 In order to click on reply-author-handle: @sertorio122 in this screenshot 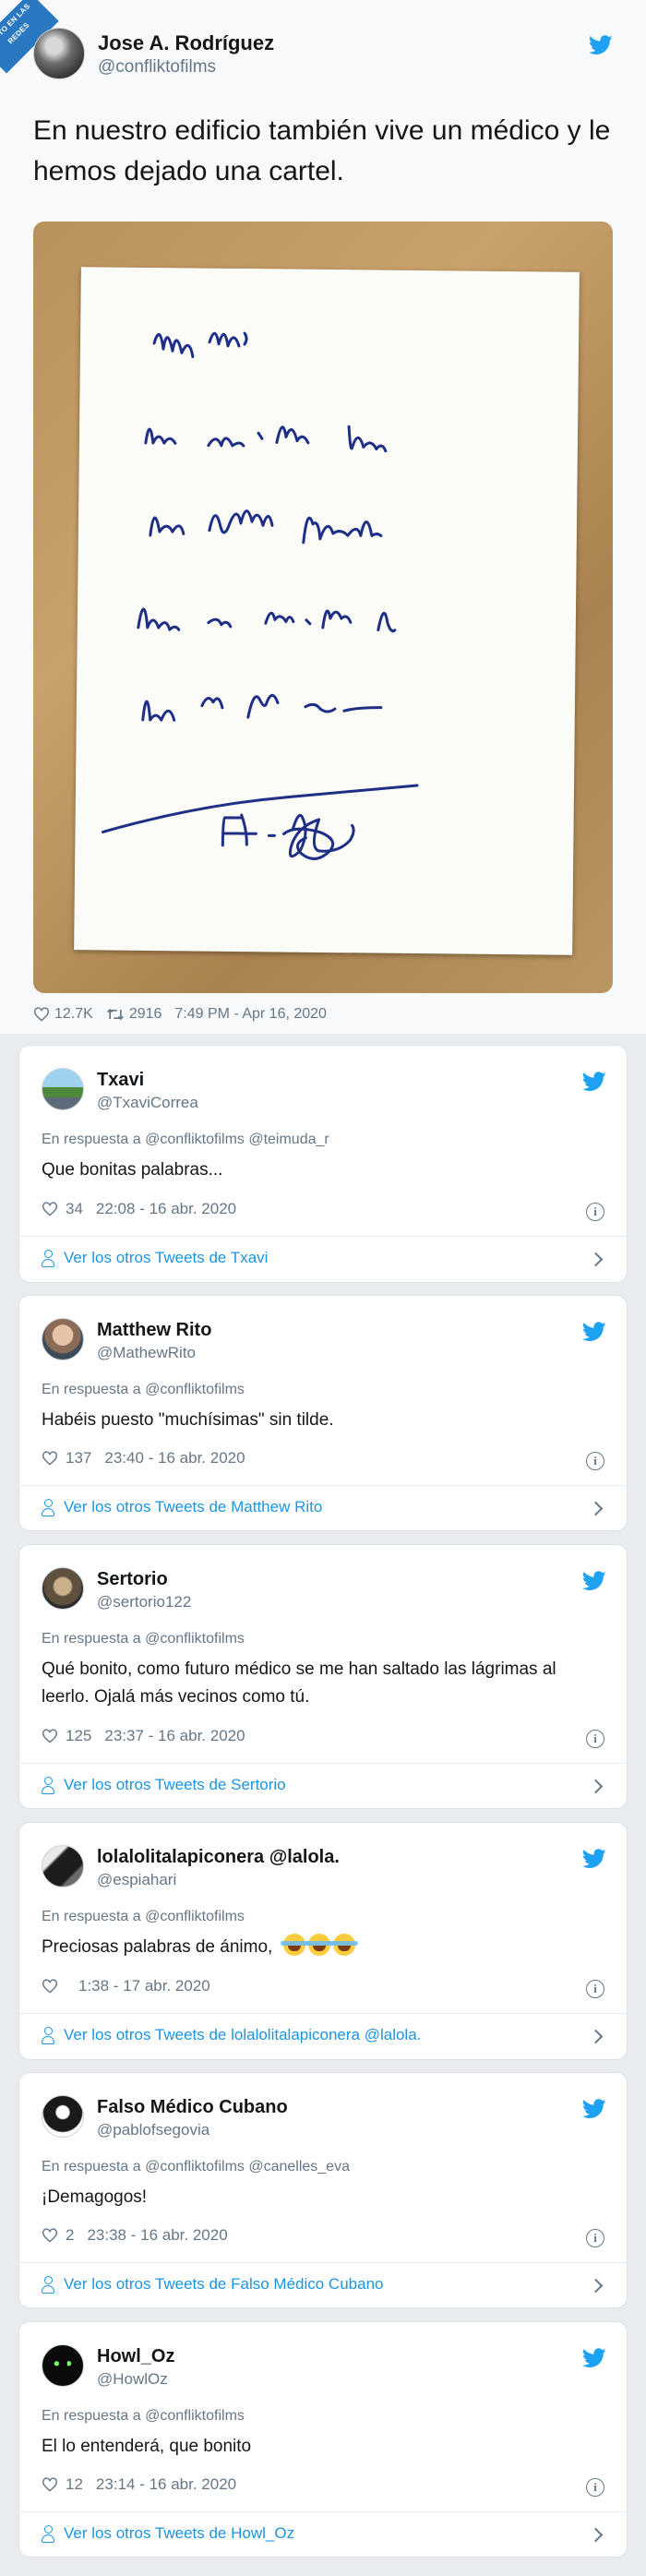, I will do `click(144, 1602)`.